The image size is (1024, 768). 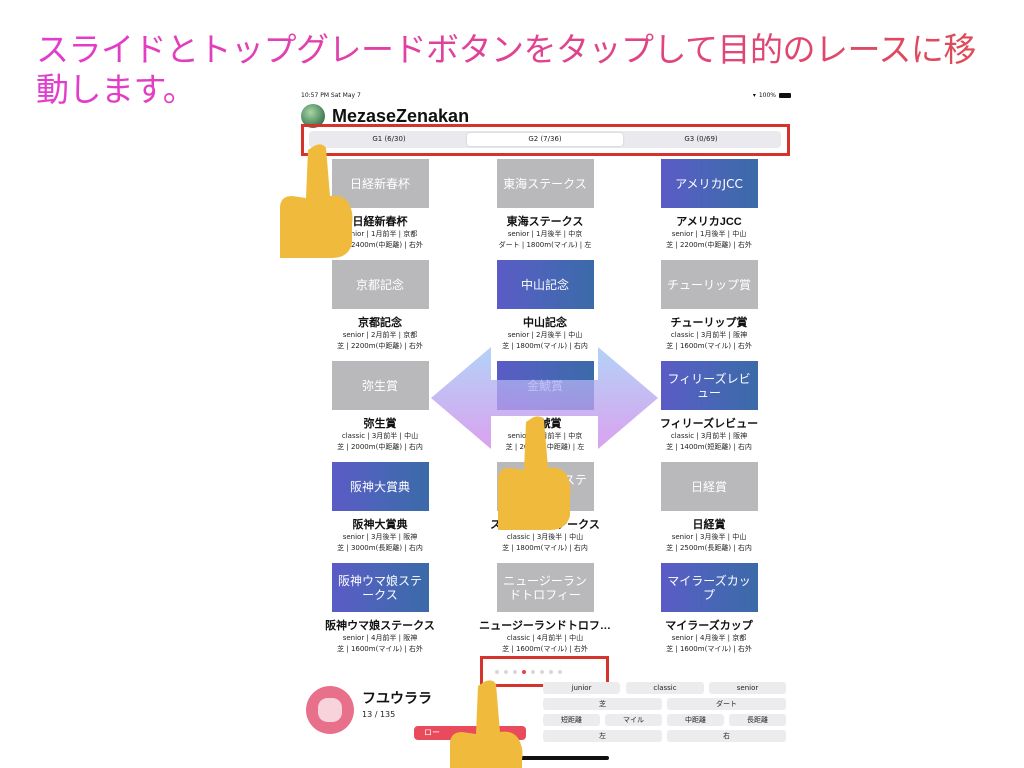 I want to click on race-thumbnail: 日経賞, so click(x=709, y=486).